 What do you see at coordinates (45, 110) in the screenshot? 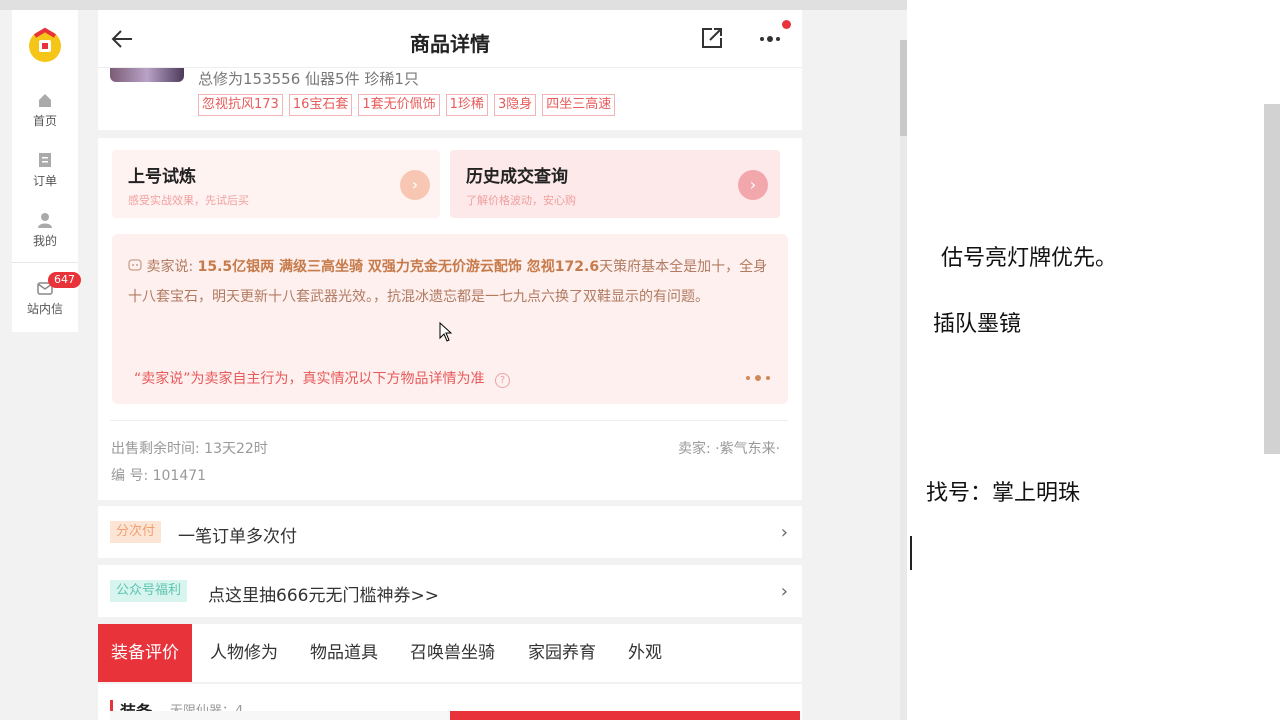
I see `sidebar-item-home: 首页` at bounding box center [45, 110].